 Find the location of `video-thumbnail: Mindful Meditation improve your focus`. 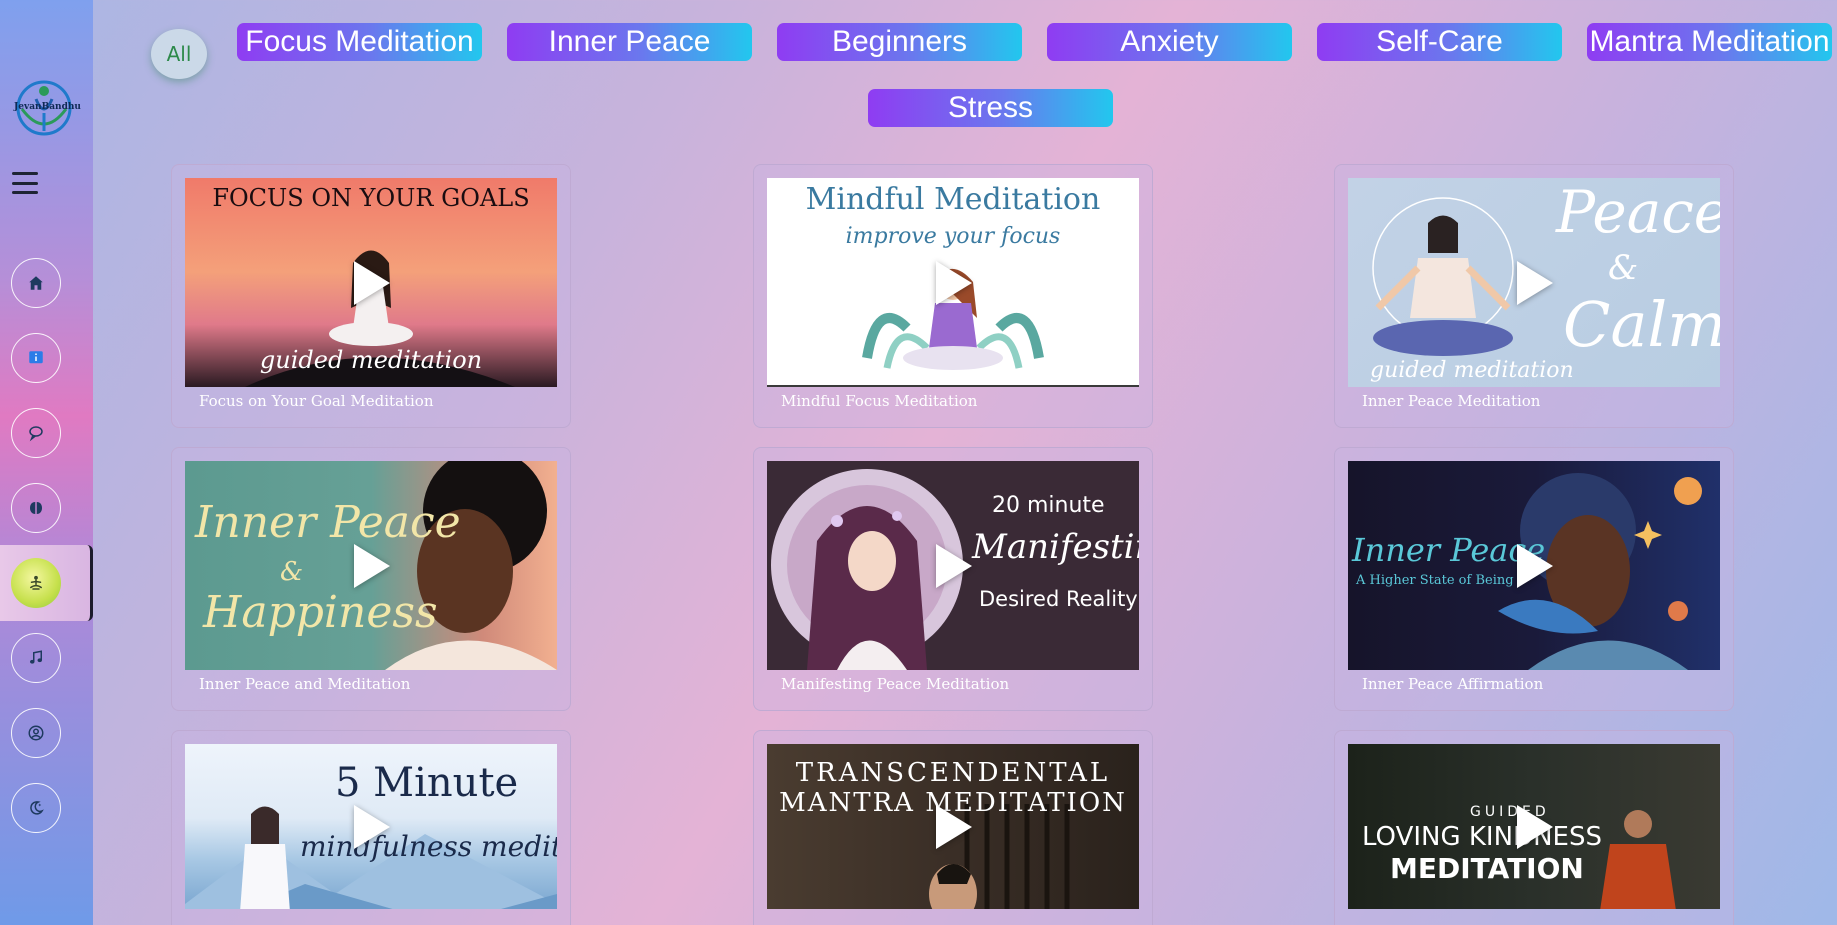

video-thumbnail: Mindful Meditation improve your focus is located at coordinates (953, 282).